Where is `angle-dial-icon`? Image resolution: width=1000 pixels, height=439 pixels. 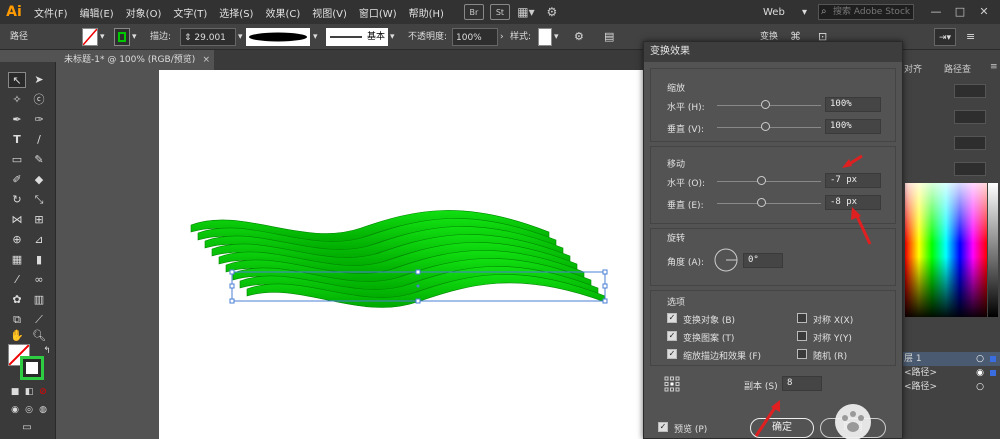 angle-dial-icon is located at coordinates (726, 260).